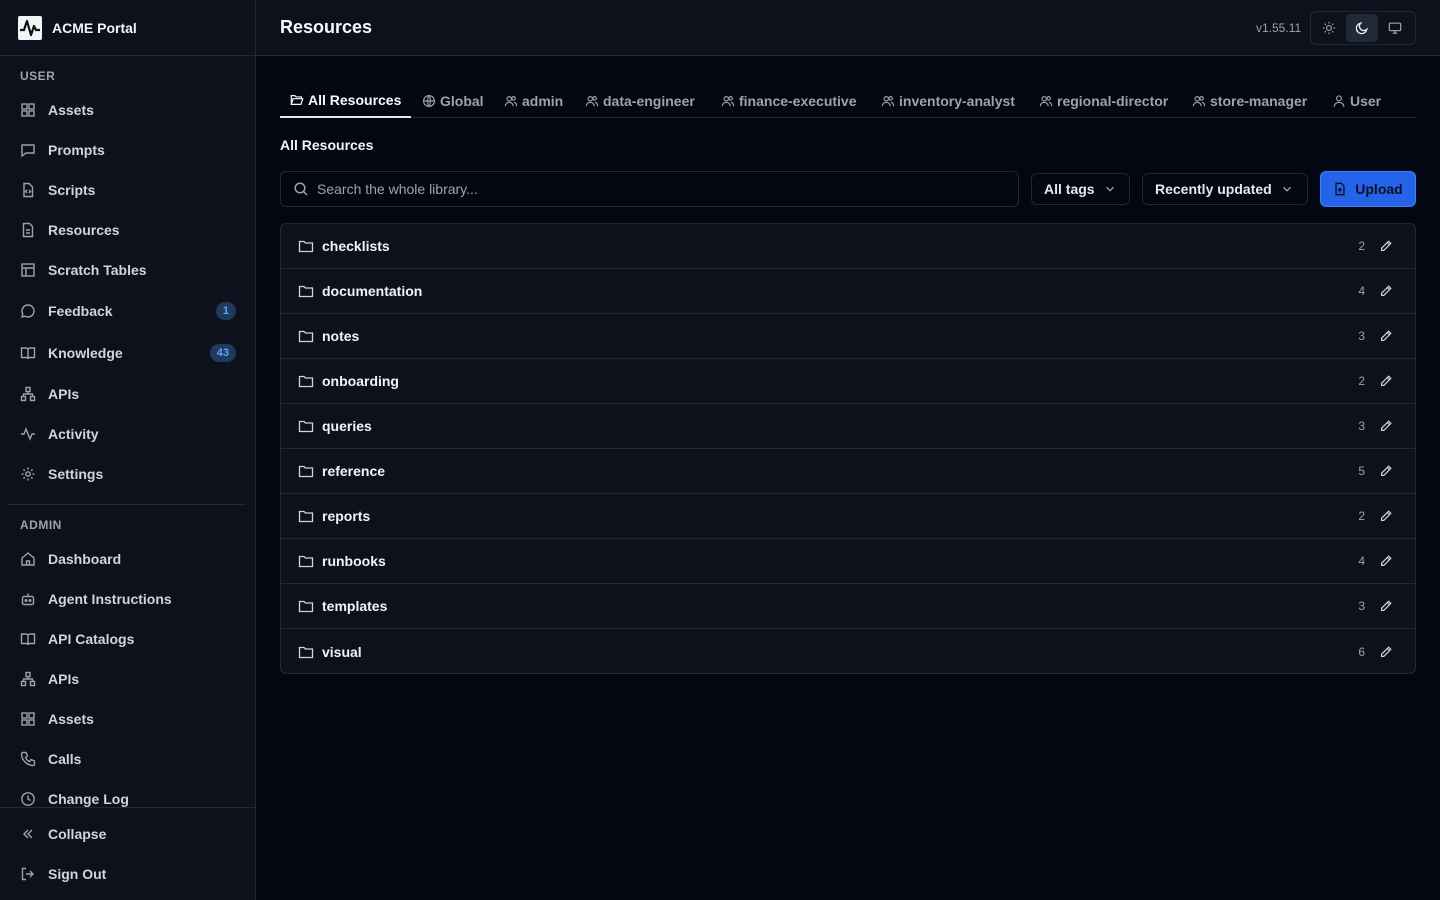 Image resolution: width=1440 pixels, height=900 pixels. I want to click on chevron-down-icon, so click(1286, 189).